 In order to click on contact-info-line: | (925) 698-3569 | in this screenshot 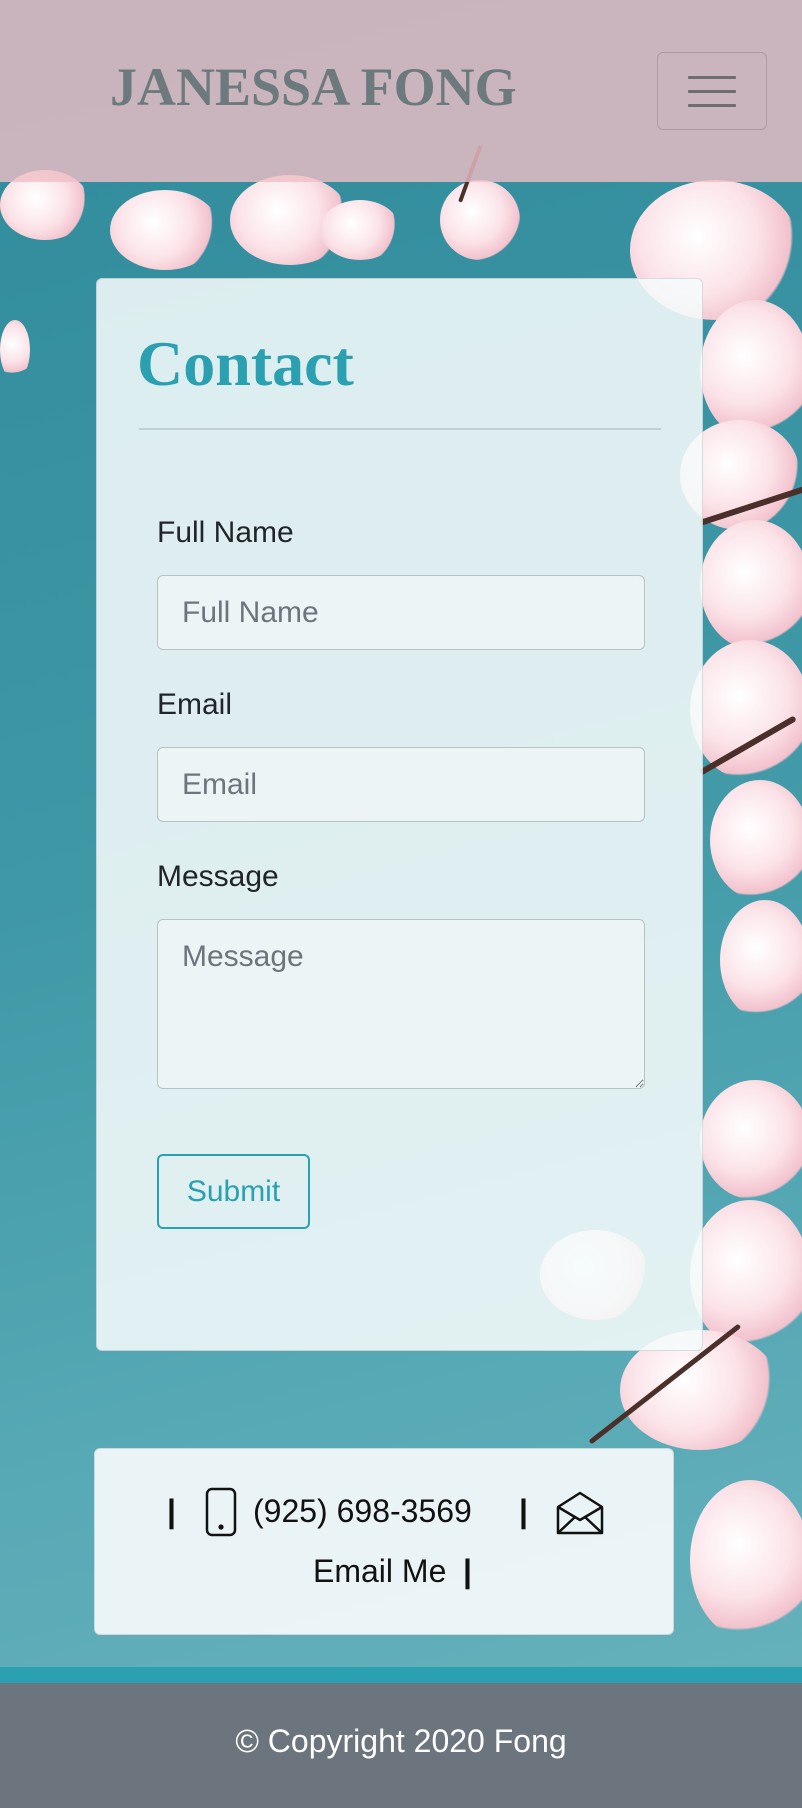, I will do `click(384, 1515)`.